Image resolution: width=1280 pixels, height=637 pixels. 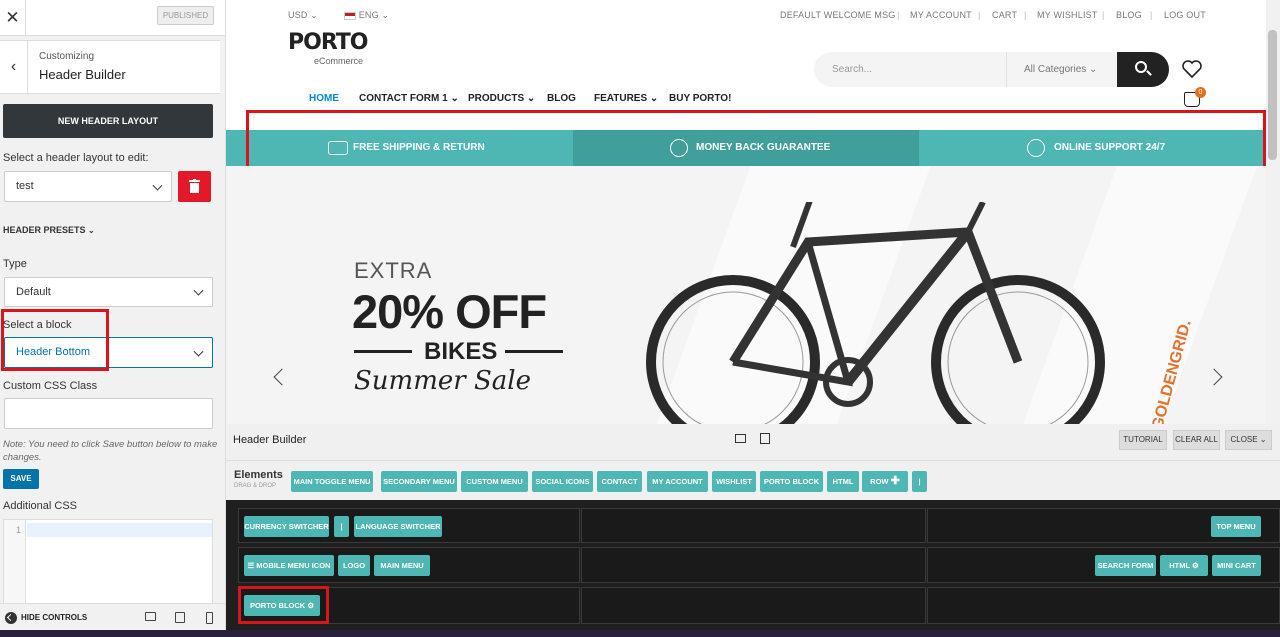 I want to click on hide-controls-button: HIDE CONTROLS, so click(x=46, y=618).